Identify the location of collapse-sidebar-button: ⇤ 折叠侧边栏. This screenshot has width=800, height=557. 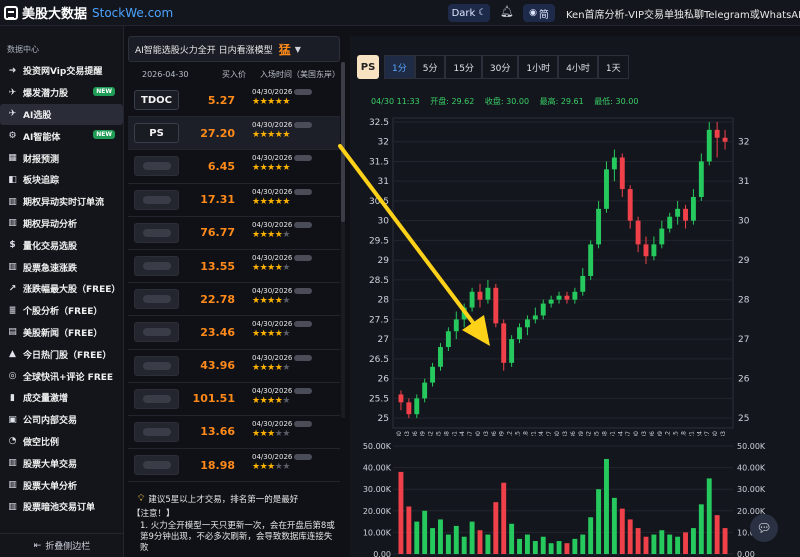
(62, 545).